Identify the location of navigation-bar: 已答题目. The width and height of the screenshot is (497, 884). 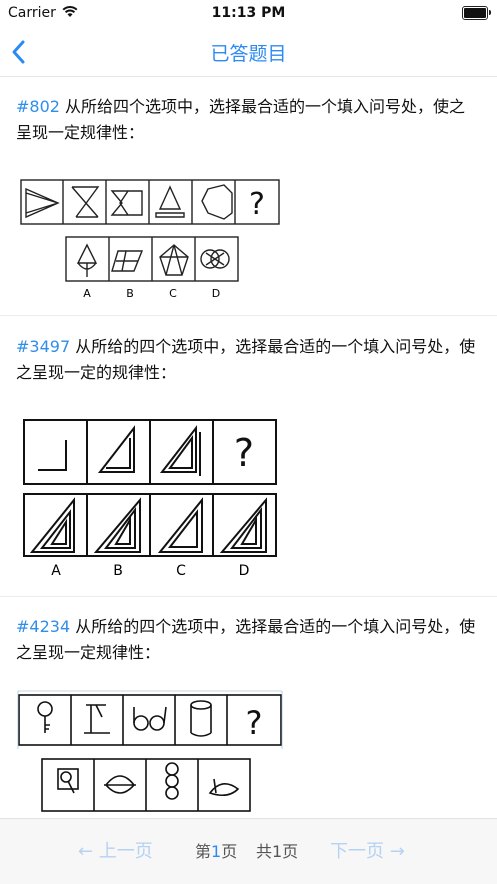
(248, 52).